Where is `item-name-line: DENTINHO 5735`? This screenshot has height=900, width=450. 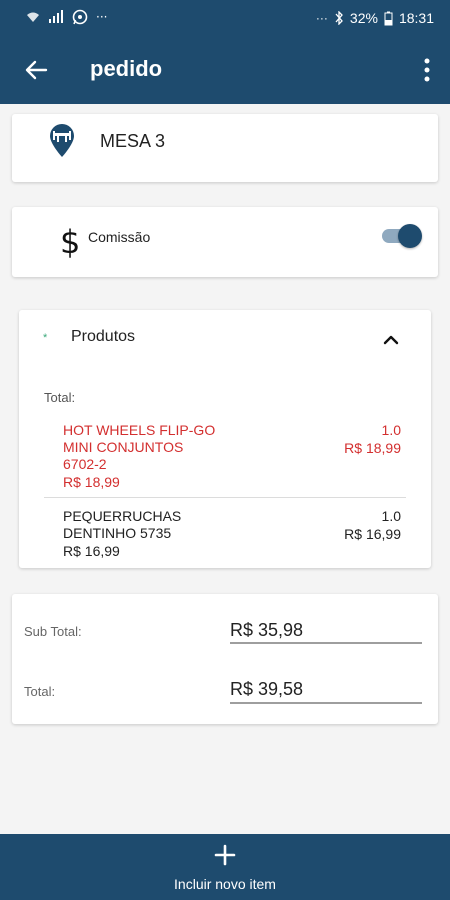 item-name-line: DENTINHO 5735 is located at coordinates (117, 533).